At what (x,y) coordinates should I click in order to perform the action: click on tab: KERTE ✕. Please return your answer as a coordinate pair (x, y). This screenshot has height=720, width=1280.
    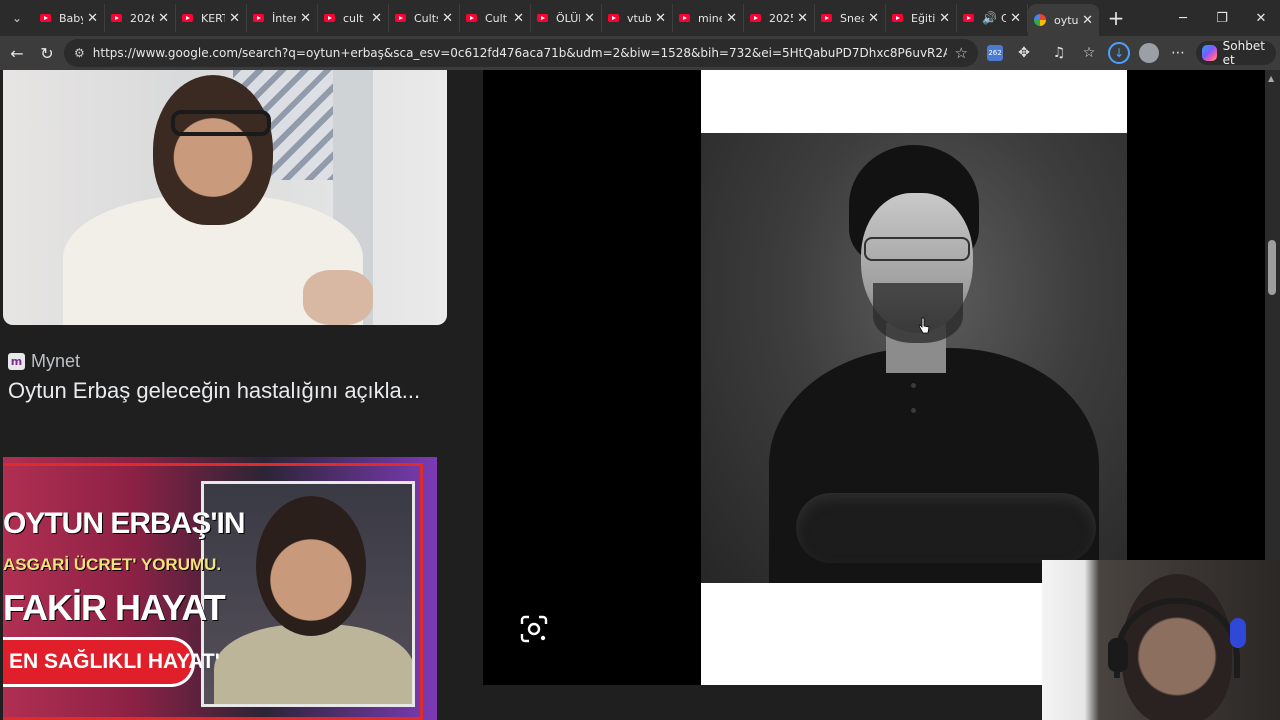
    Looking at the image, I should click on (211, 18).